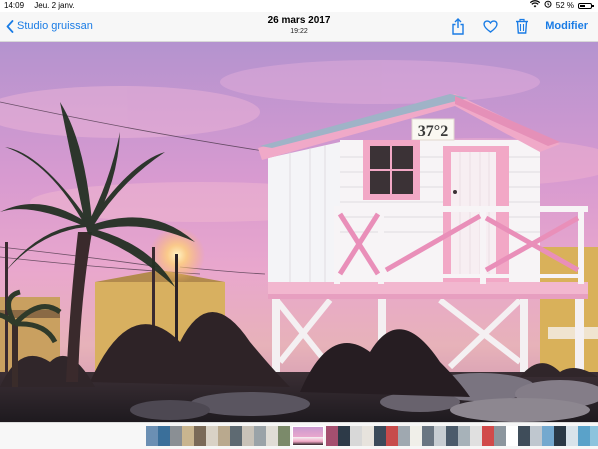  I want to click on battery-percent: 52 %, so click(564, 5).